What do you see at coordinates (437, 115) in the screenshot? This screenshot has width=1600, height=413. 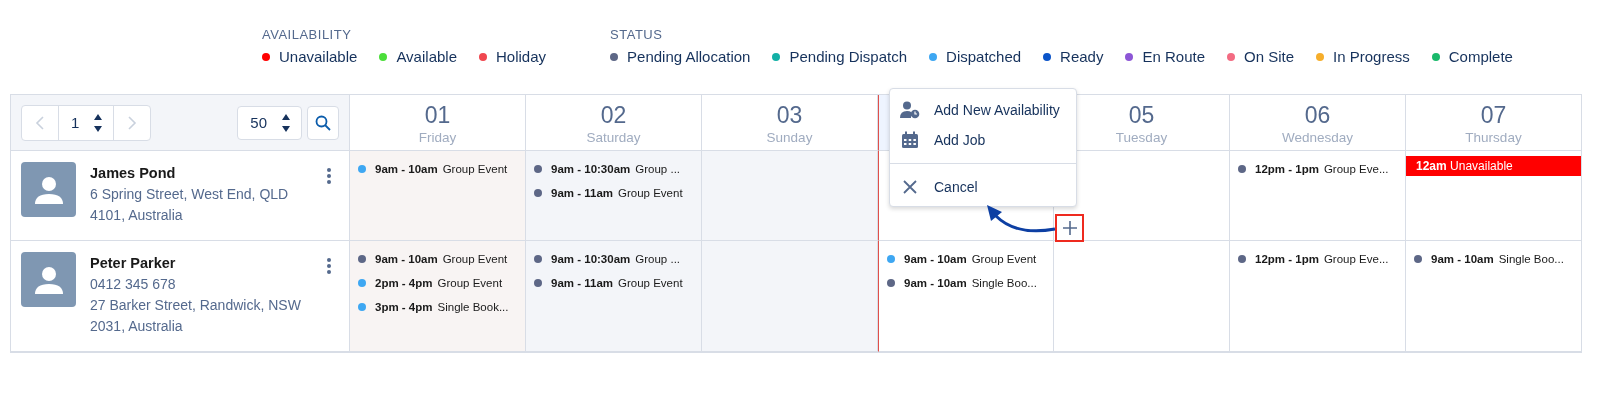 I see `day-number: 01` at bounding box center [437, 115].